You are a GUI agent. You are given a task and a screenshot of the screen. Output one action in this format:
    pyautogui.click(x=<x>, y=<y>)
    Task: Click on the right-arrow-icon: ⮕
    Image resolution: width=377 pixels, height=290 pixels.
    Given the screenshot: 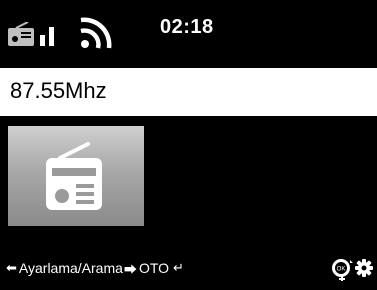 What is the action you would take?
    pyautogui.click(x=130, y=269)
    